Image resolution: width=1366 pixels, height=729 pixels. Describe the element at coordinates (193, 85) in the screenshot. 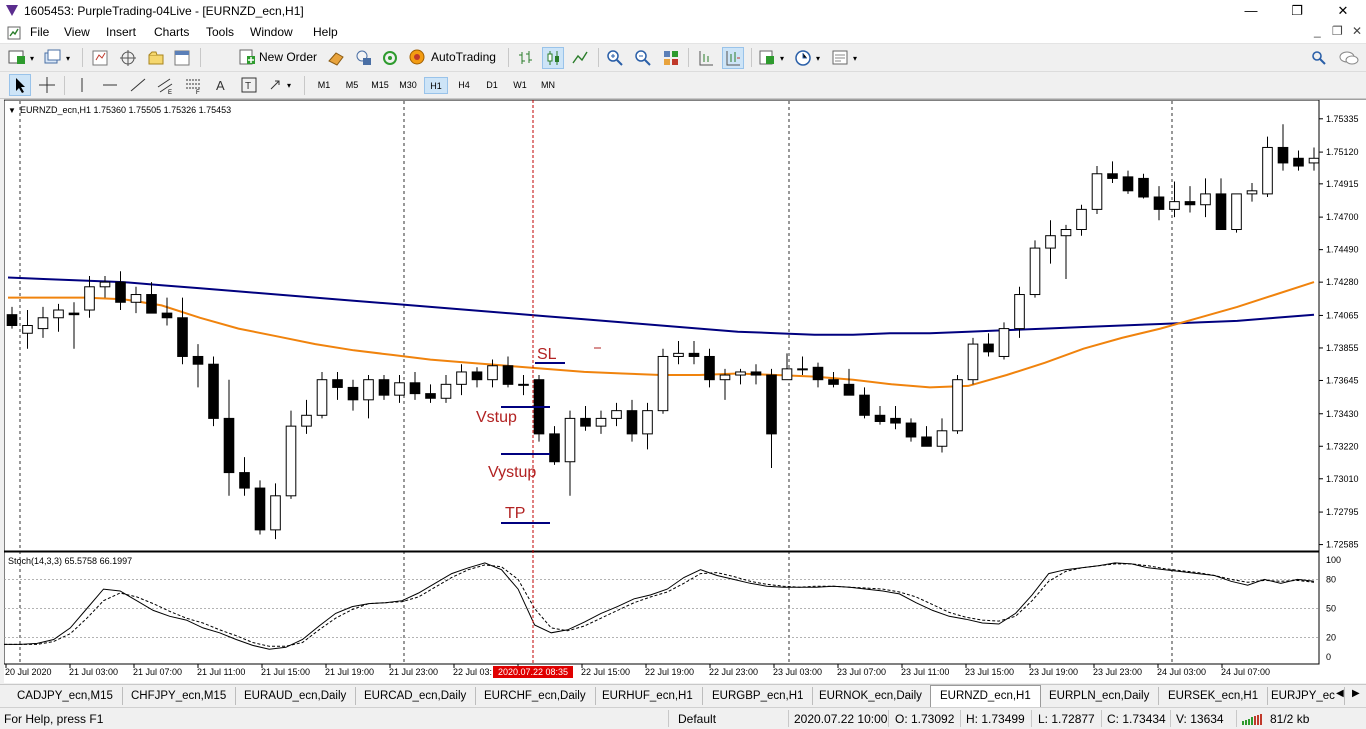

I see `fibonacci-icon: F` at that location.